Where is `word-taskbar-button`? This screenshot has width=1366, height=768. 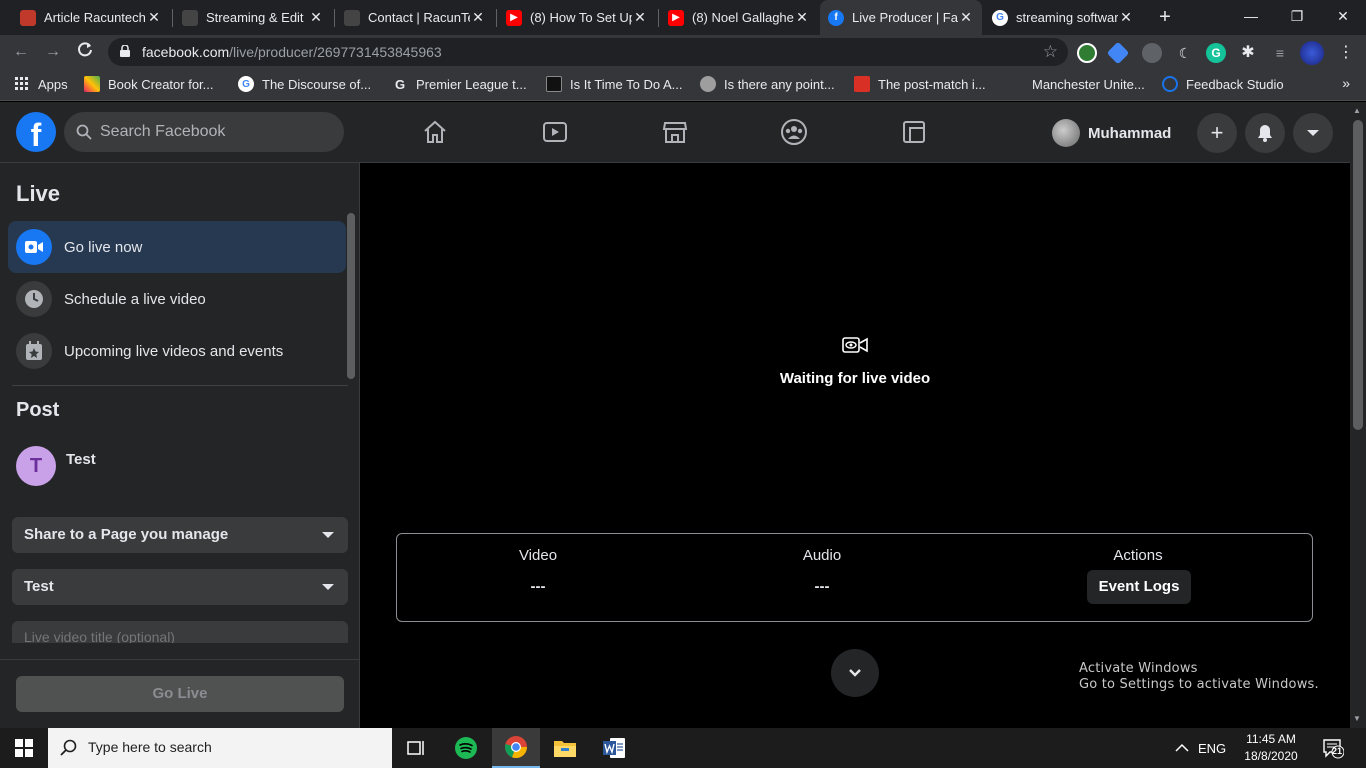 word-taskbar-button is located at coordinates (614, 748).